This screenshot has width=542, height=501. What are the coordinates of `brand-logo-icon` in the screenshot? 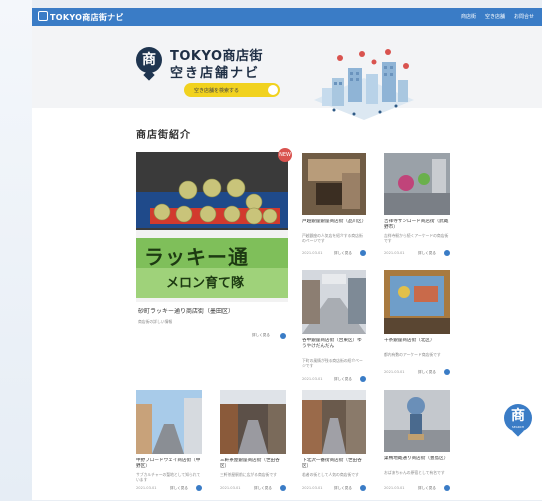 It's located at (43, 16).